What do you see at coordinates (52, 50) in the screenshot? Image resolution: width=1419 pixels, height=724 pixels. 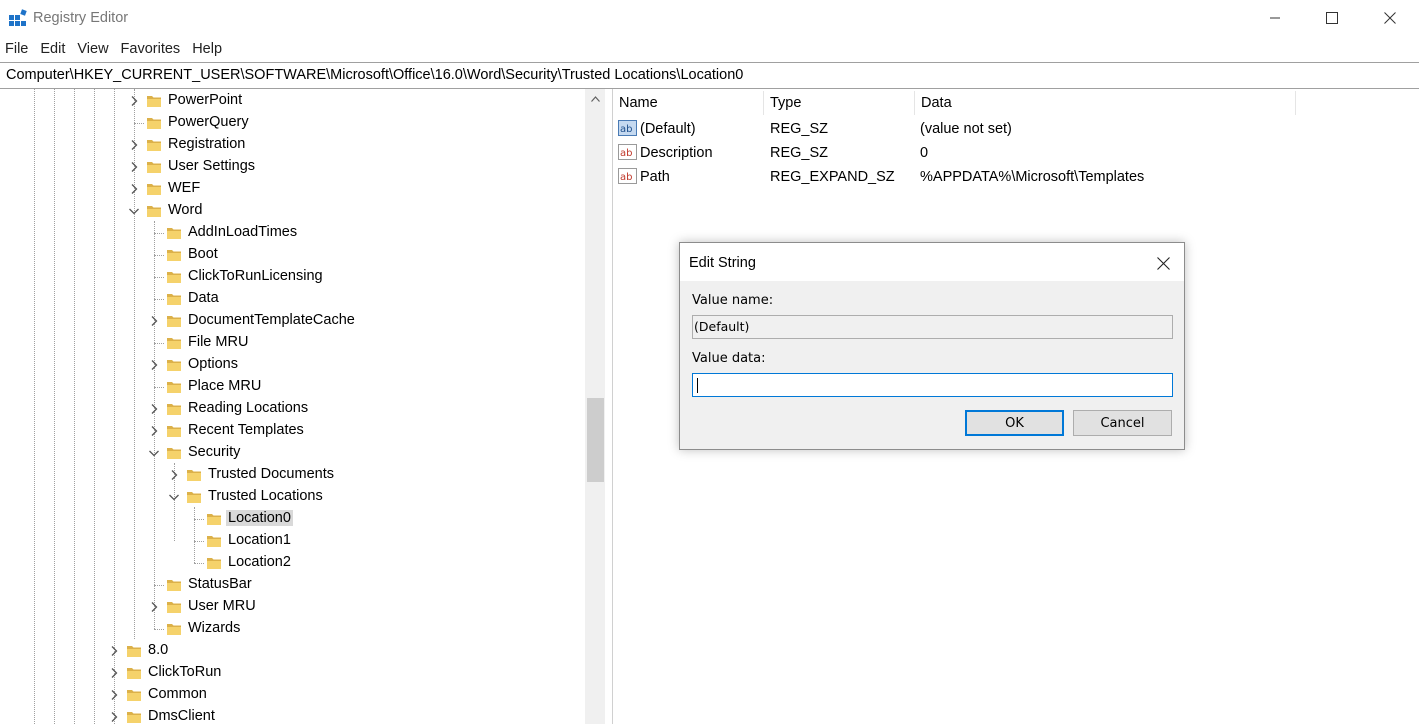 I see `menu-edit: Edit` at bounding box center [52, 50].